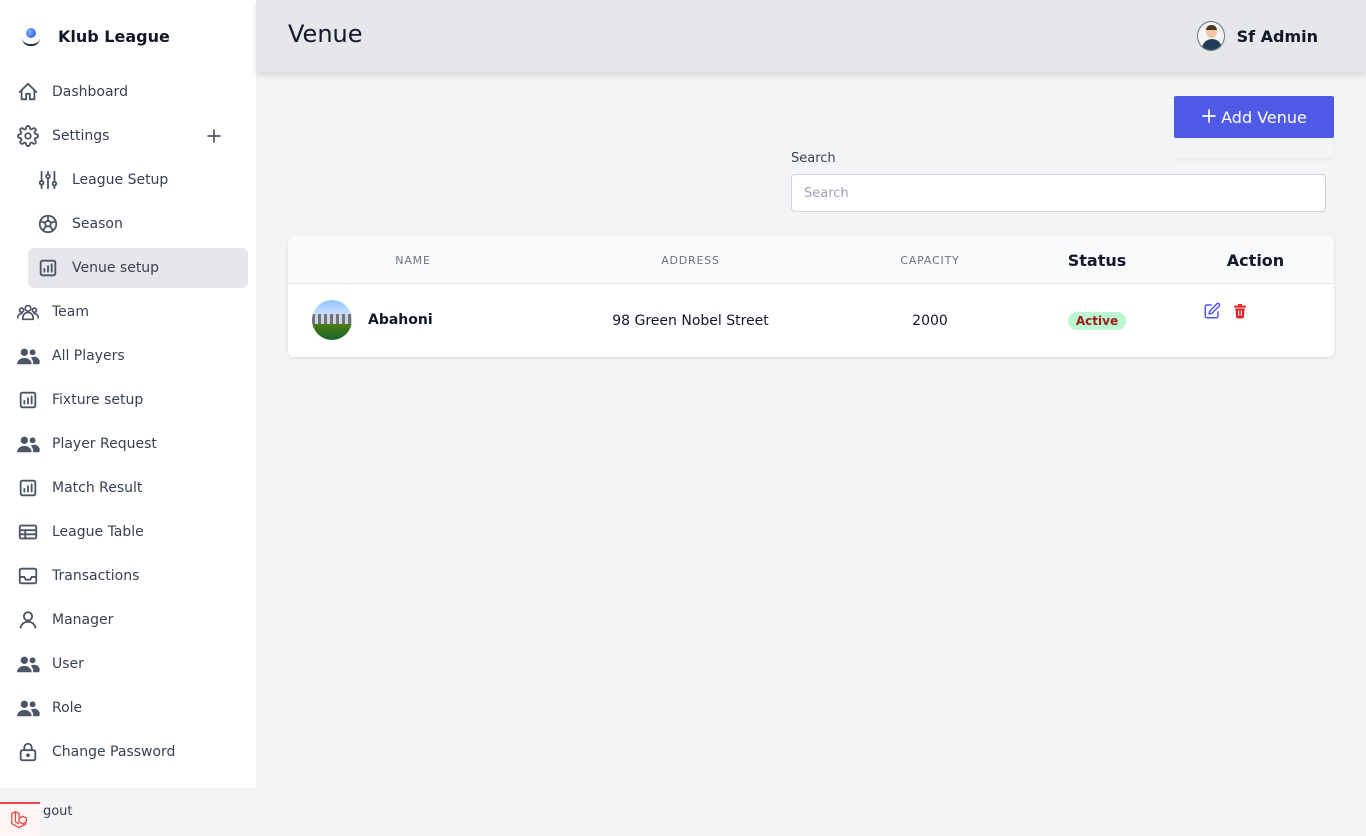  What do you see at coordinates (811, 260) in the screenshot?
I see `table-header: Name Address Capacity Status Action` at bounding box center [811, 260].